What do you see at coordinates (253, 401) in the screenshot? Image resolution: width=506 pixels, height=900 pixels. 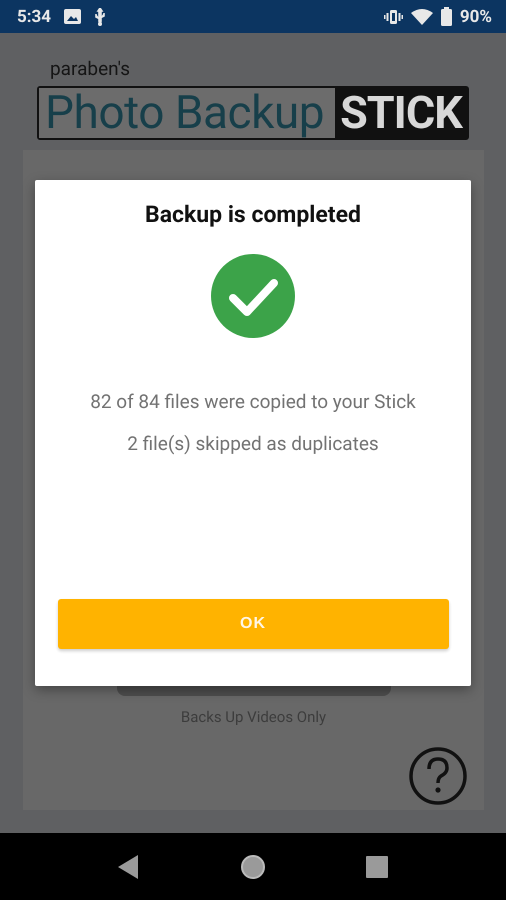 I see `result-message: 82 of 84 files were copied to your Stick` at bounding box center [253, 401].